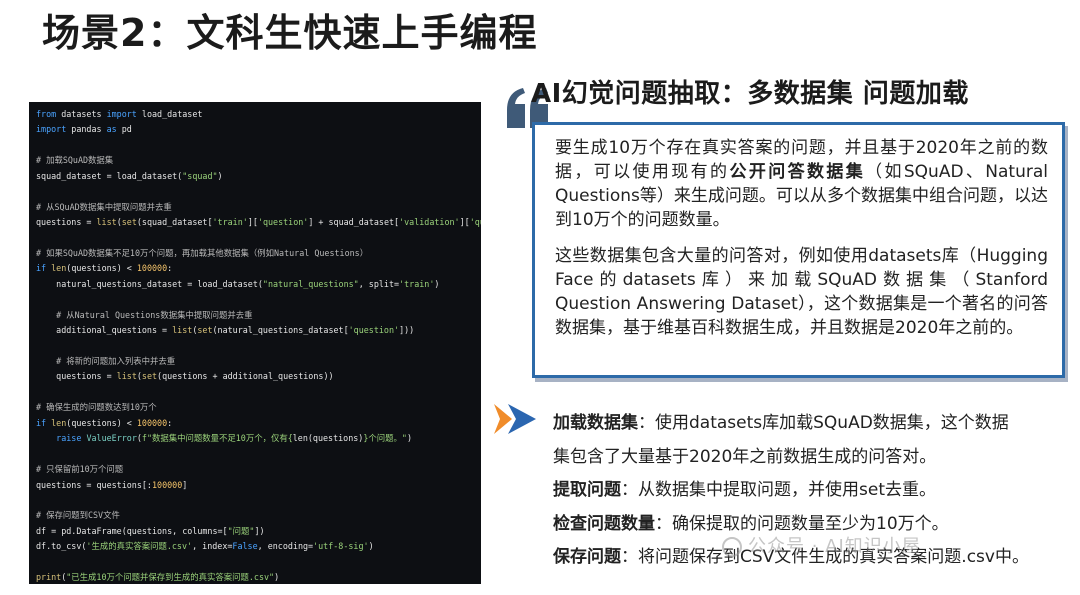  I want to click on bullet-label: 检查问题数量, so click(604, 523).